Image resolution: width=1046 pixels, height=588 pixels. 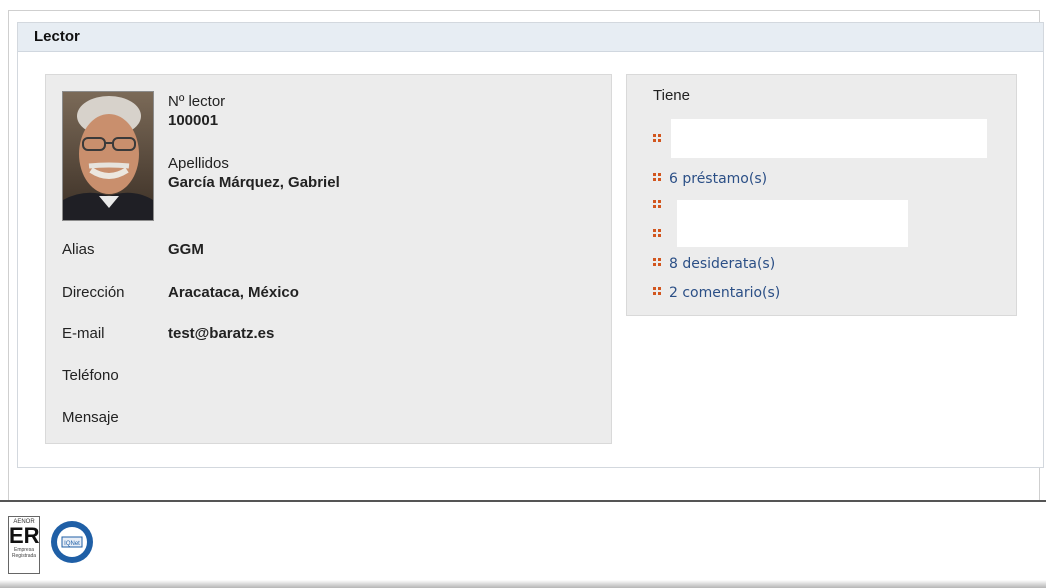 I want to click on loans-link: 6 préstamo(s), so click(x=718, y=179).